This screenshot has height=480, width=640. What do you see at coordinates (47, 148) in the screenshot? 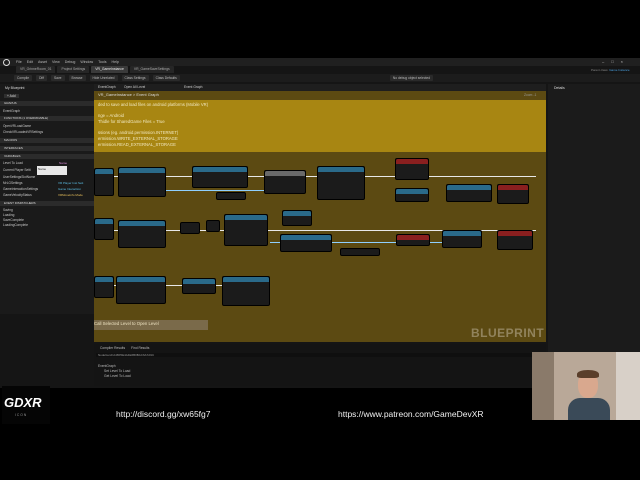
I see `section-interfaces: INTERFACES` at bounding box center [47, 148].